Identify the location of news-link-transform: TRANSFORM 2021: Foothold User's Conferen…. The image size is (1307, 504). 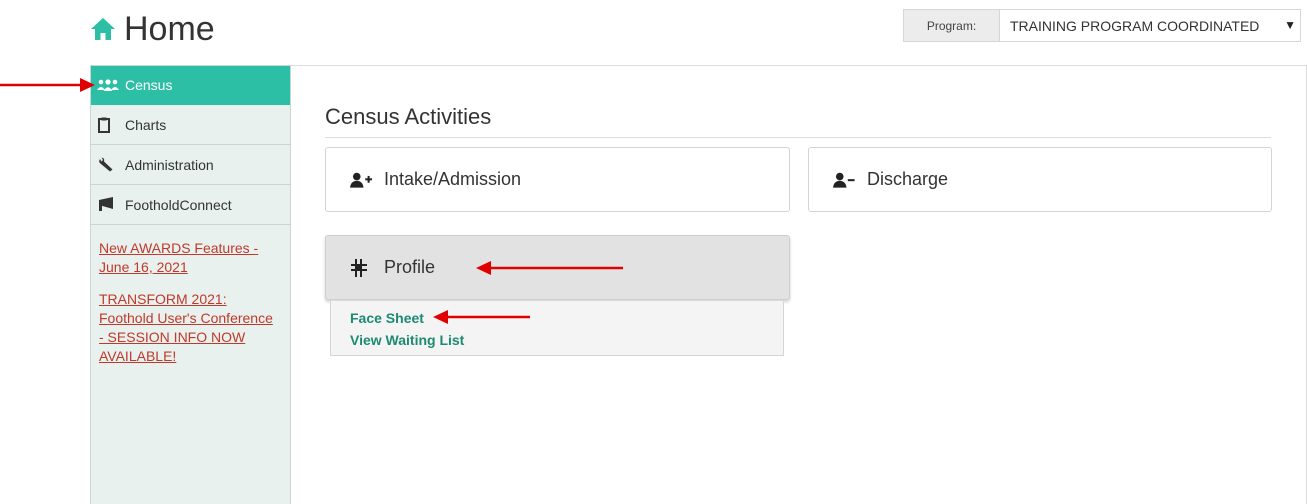
(189, 328).